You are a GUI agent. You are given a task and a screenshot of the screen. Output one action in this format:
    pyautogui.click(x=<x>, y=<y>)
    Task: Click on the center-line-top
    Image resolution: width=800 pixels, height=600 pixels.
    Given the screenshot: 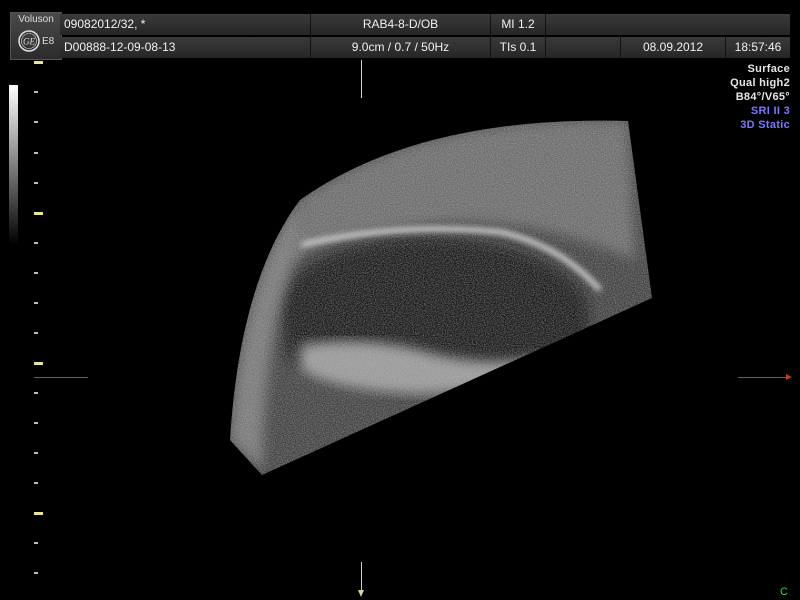 What is the action you would take?
    pyautogui.click(x=361, y=79)
    